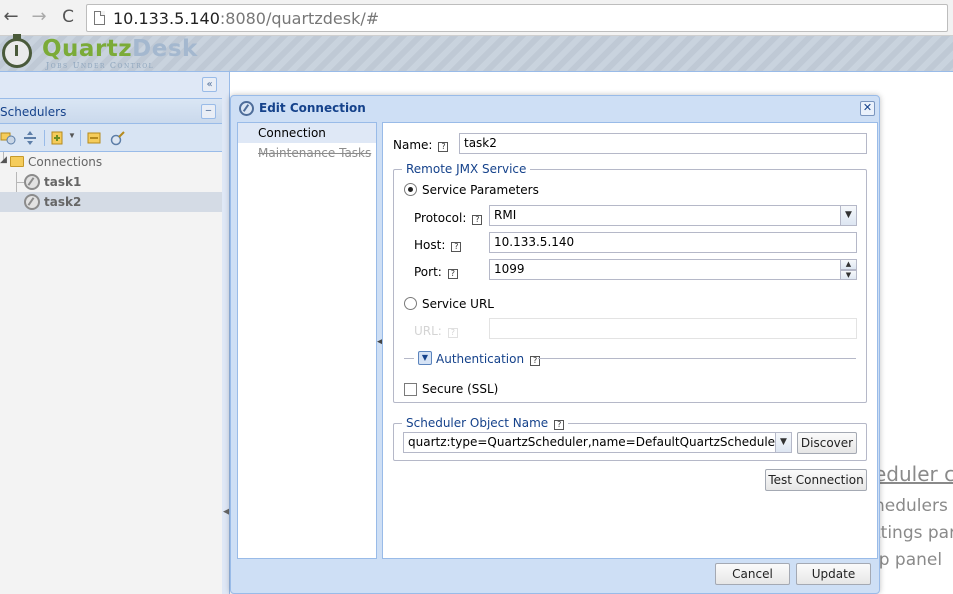 Image resolution: width=953 pixels, height=594 pixels. I want to click on stopwatch-logo-icon, so click(17, 51).